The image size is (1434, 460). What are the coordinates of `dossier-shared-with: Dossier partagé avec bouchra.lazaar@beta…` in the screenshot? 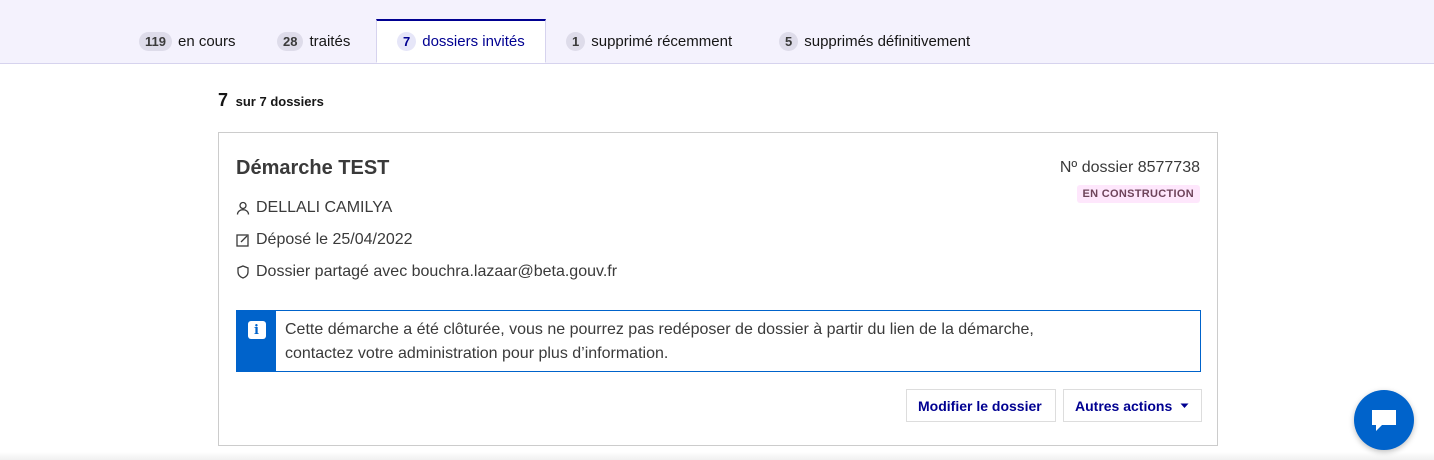 It's located at (437, 271).